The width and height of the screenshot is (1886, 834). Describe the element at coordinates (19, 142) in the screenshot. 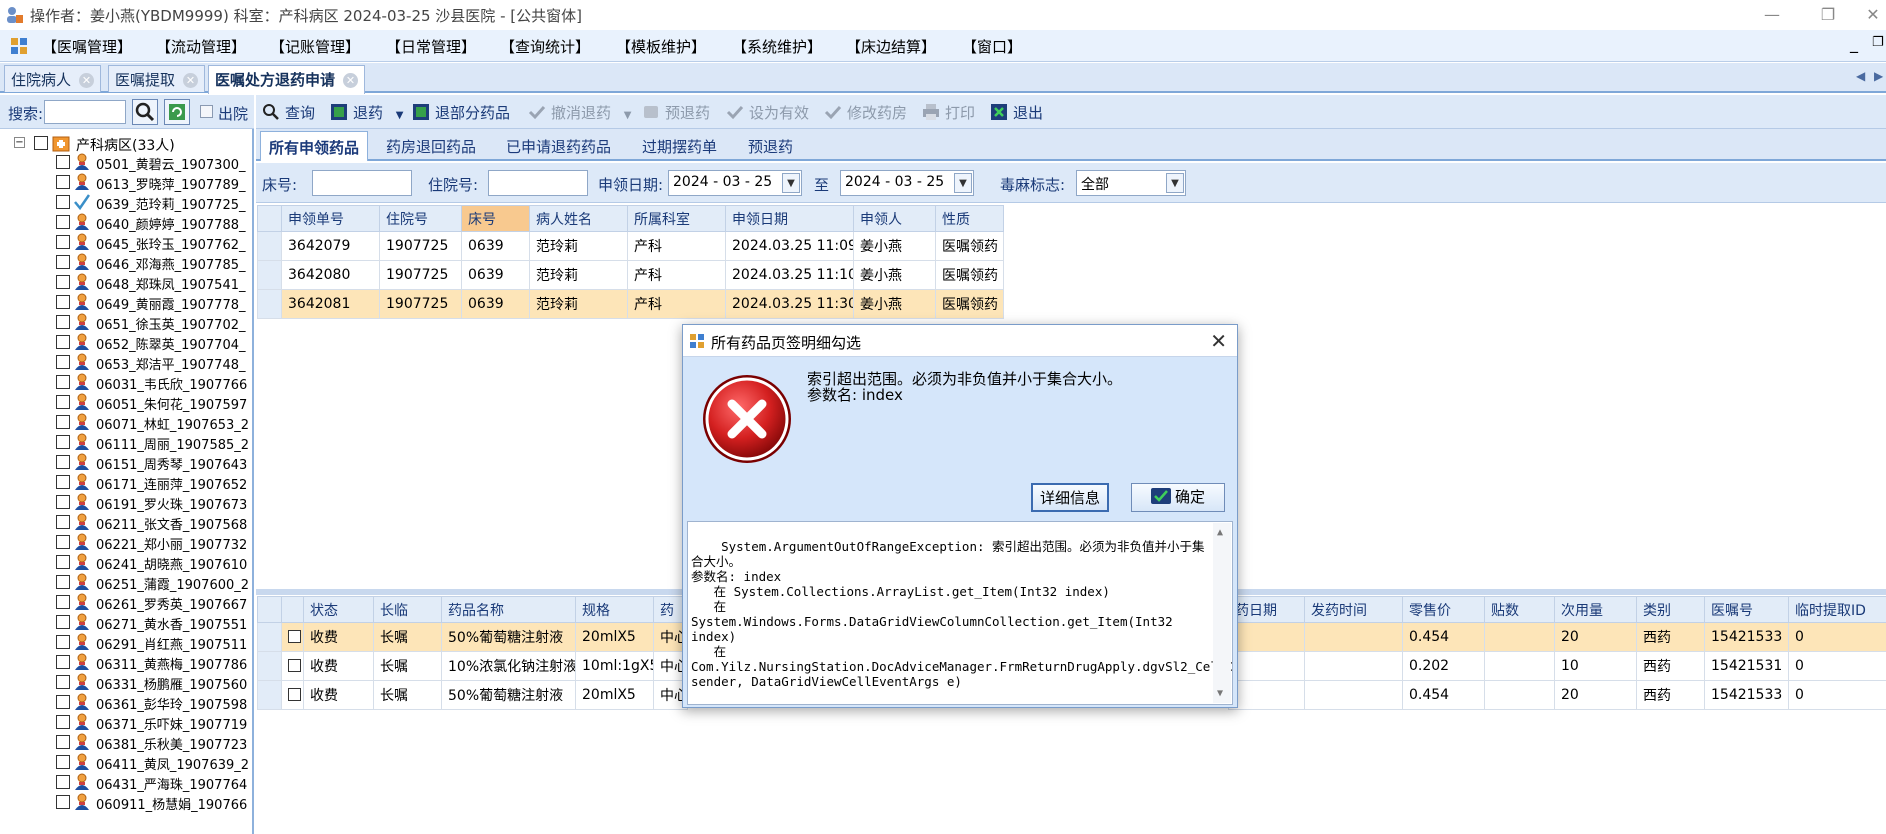

I see `collapse-icon: −` at that location.